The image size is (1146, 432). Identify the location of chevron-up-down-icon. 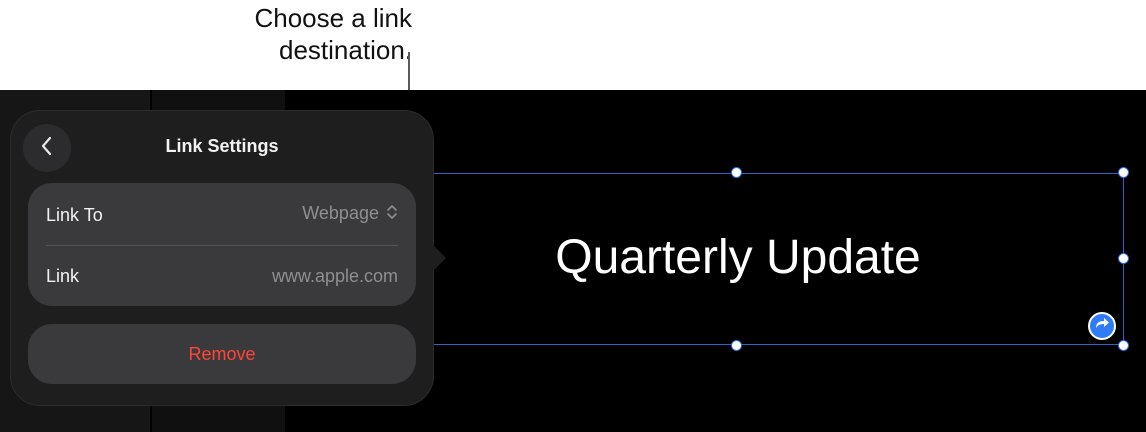
(392, 214).